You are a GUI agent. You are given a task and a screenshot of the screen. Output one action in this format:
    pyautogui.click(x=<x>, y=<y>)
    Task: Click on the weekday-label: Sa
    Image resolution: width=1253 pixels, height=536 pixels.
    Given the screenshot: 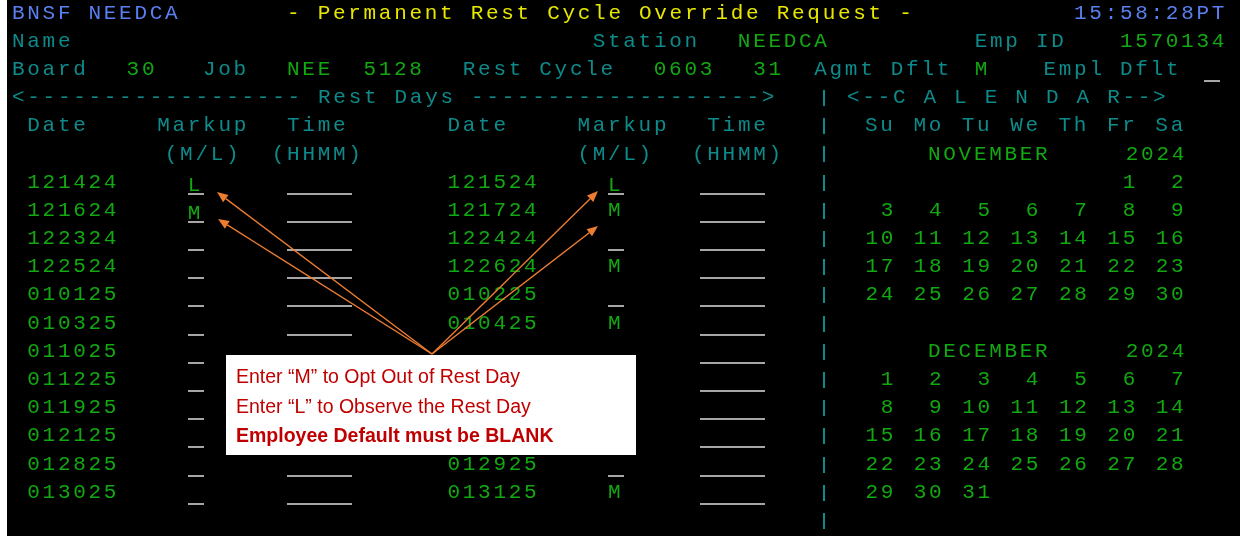 What is the action you would take?
    pyautogui.click(x=1170, y=126)
    